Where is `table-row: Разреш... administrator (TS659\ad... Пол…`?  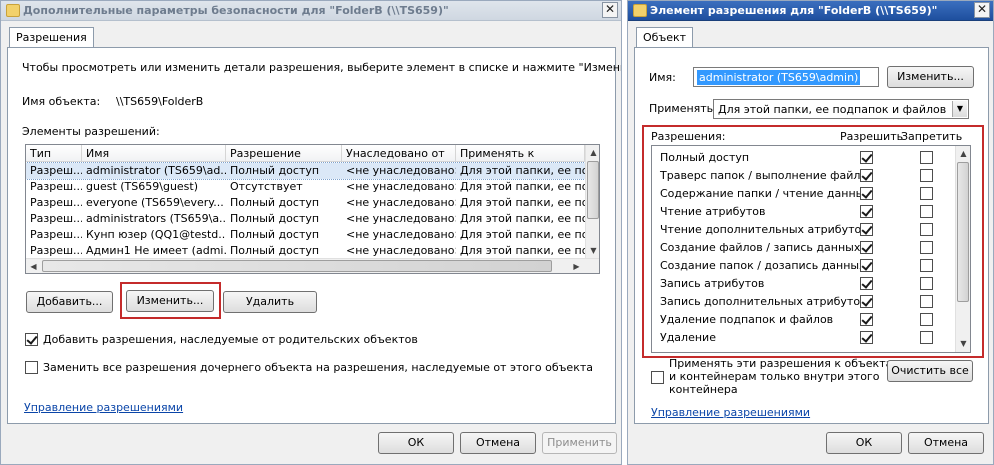
table-row: Разреш... administrator (TS659\ad... Пол… is located at coordinates (306, 171).